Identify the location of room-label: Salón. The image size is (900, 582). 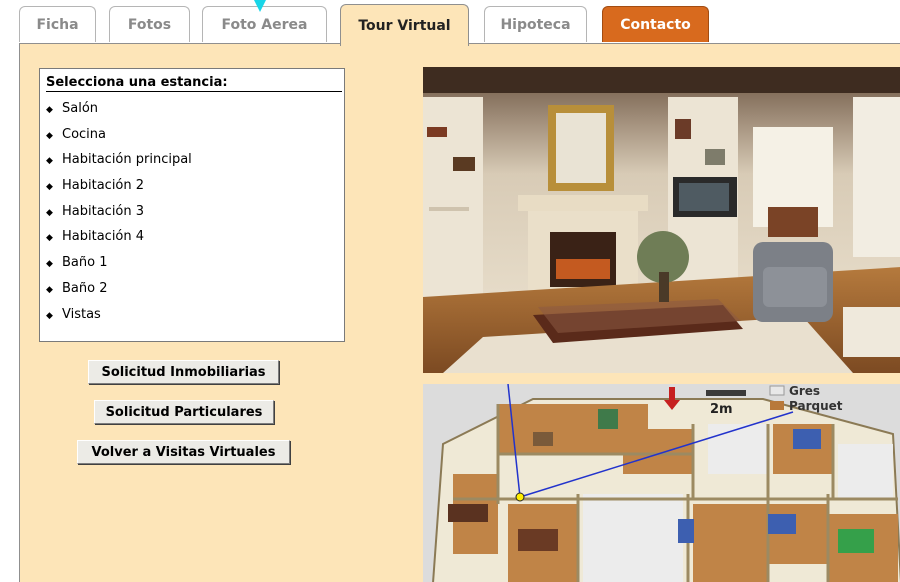
(80, 108).